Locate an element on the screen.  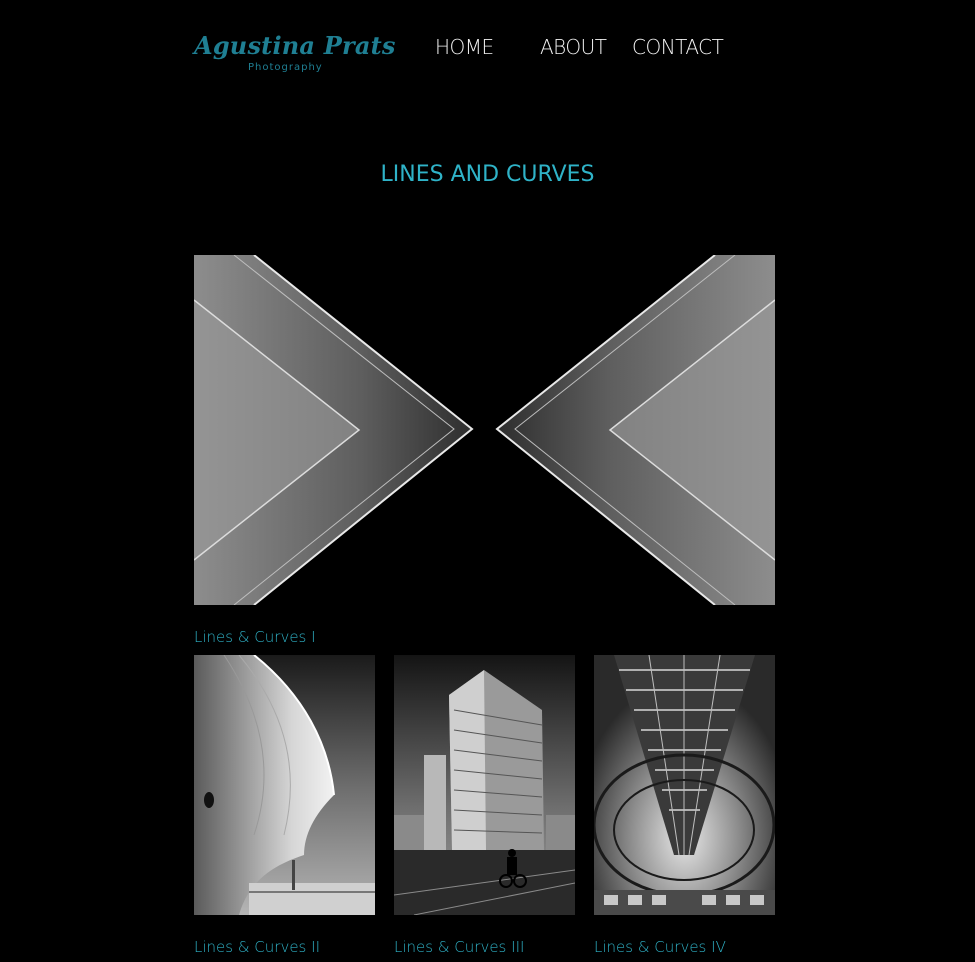
logo-subtitle: Photography is located at coordinates (285, 67).